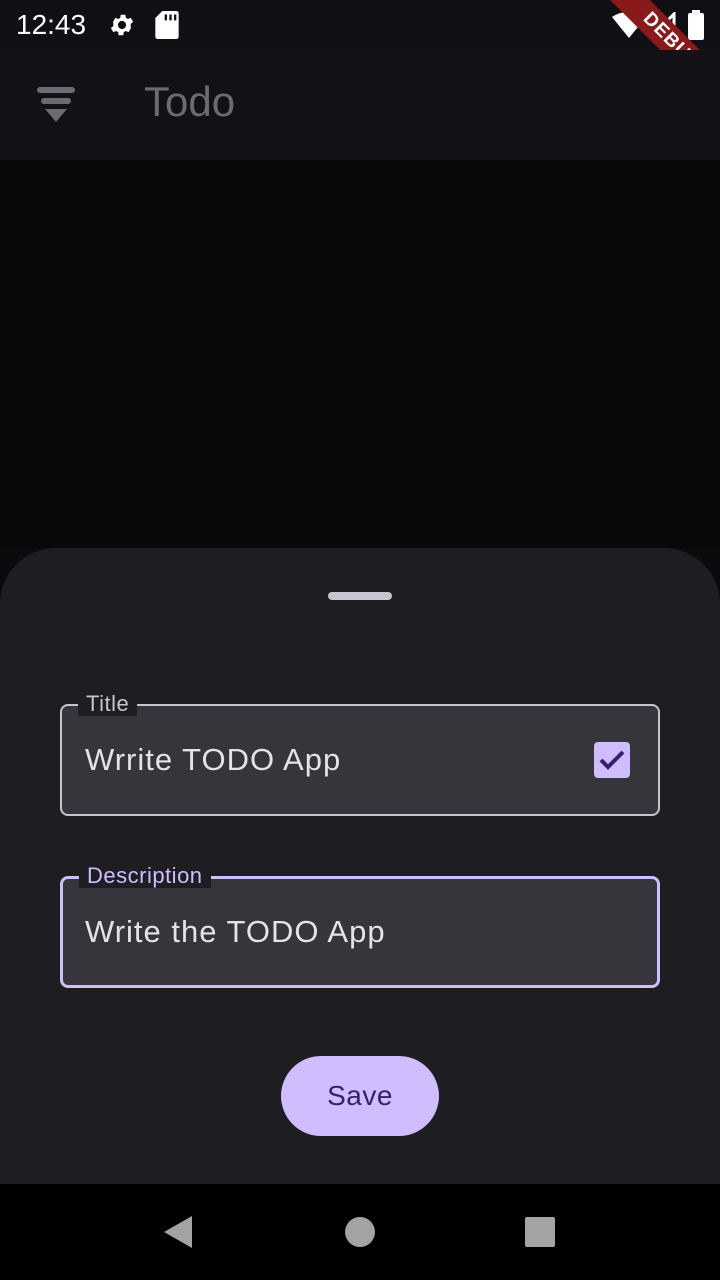  I want to click on completed-checkbox, so click(612, 760).